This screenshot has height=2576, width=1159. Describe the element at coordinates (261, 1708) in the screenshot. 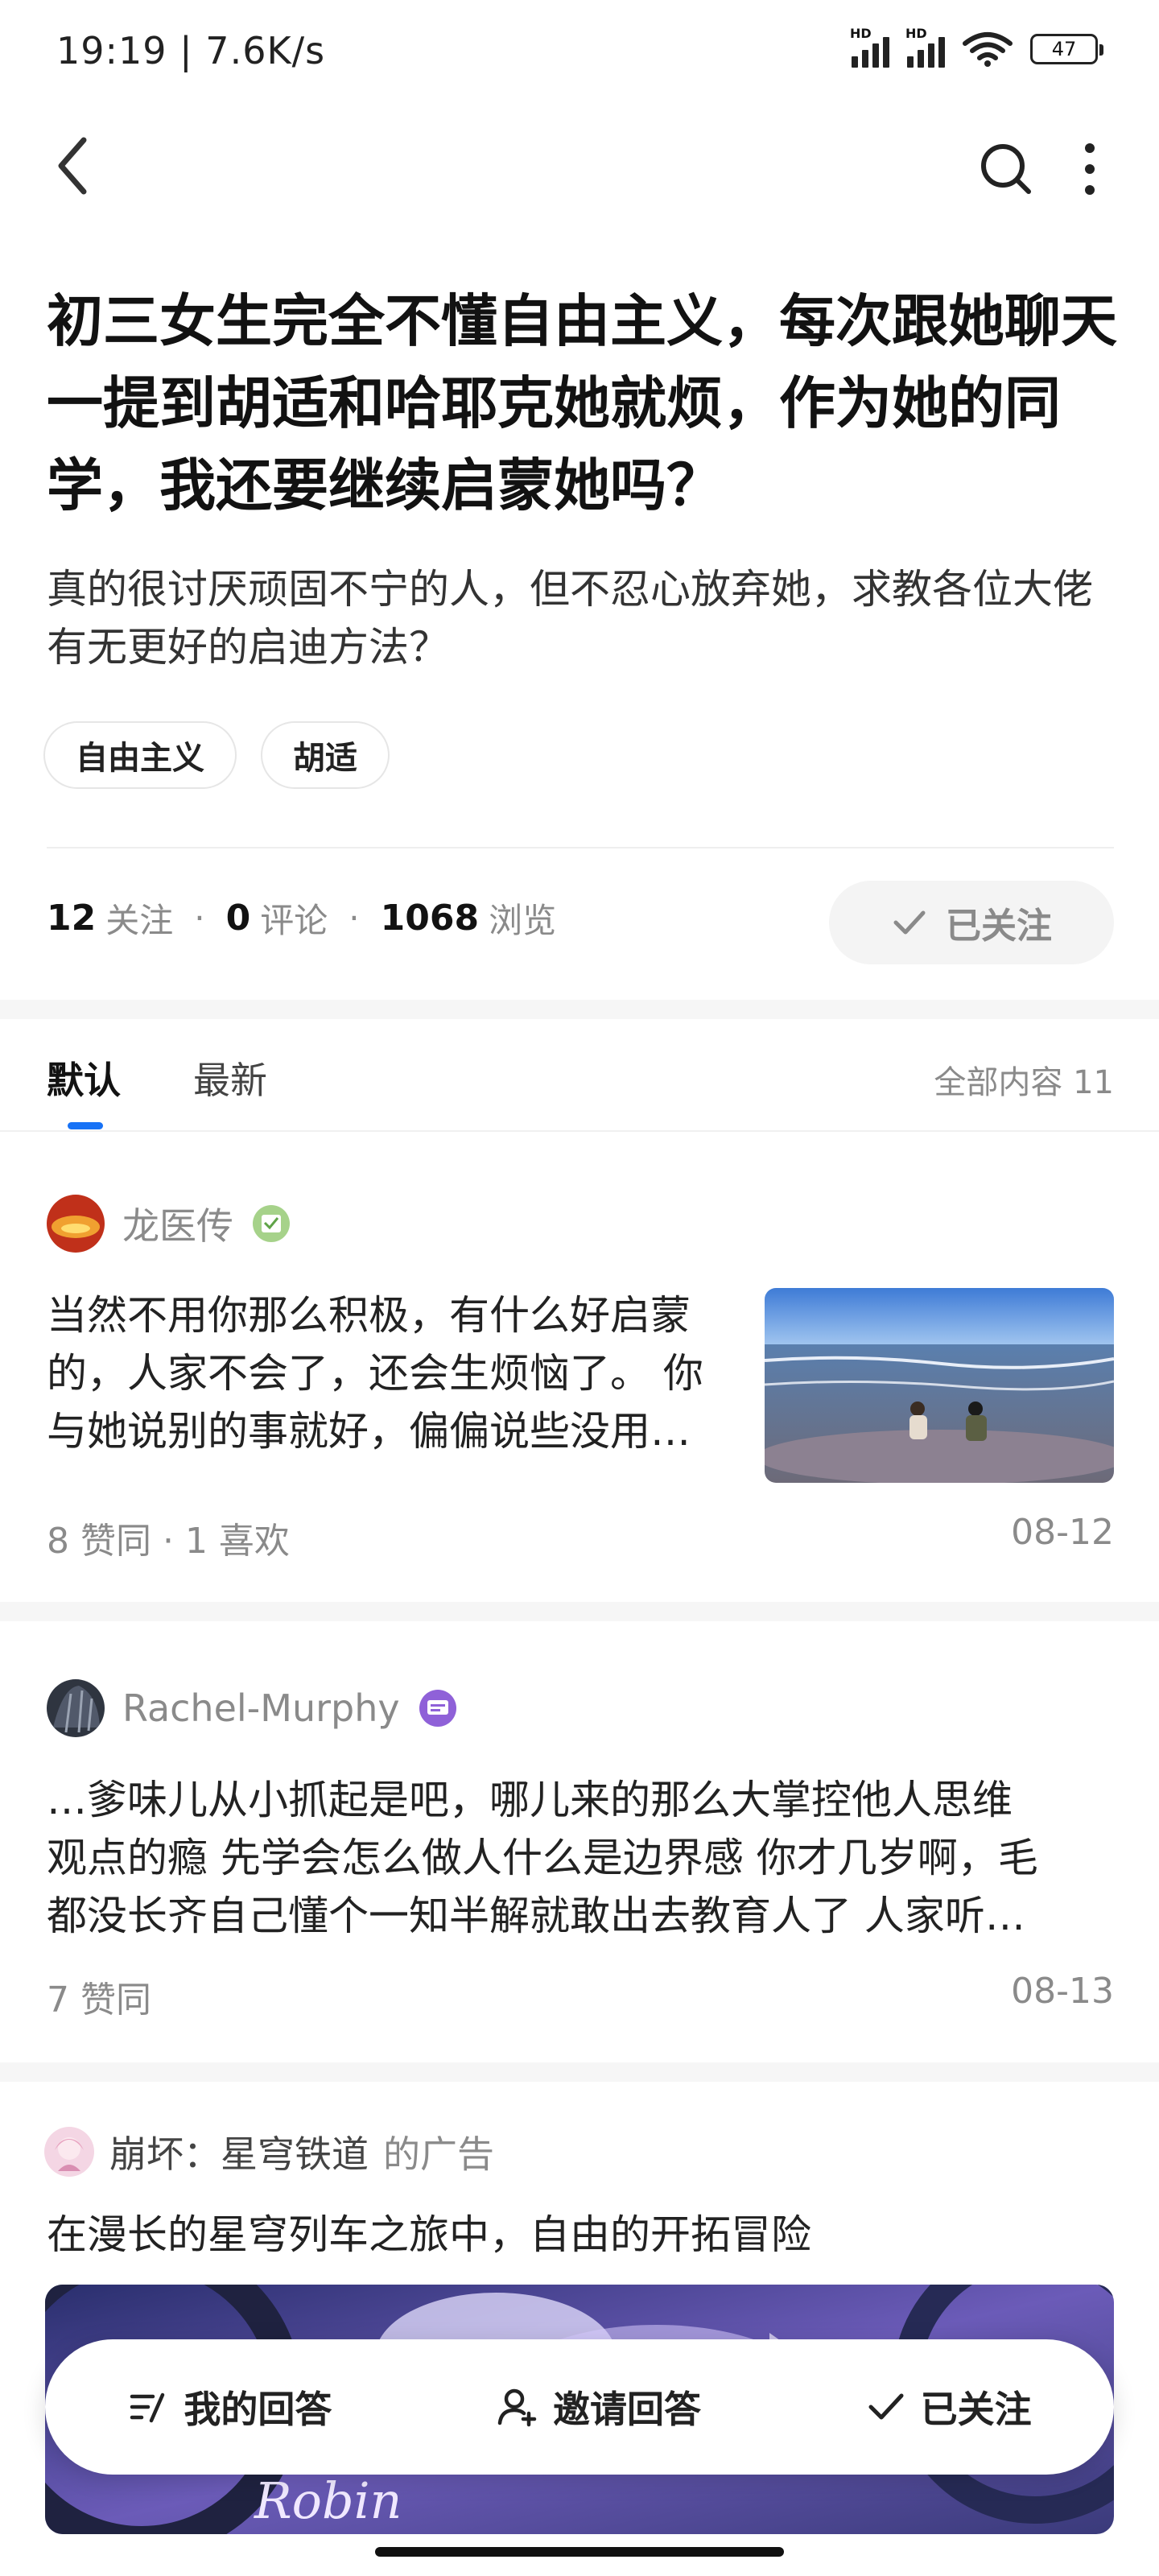

I see `author-name: Rachel-Murphy` at that location.